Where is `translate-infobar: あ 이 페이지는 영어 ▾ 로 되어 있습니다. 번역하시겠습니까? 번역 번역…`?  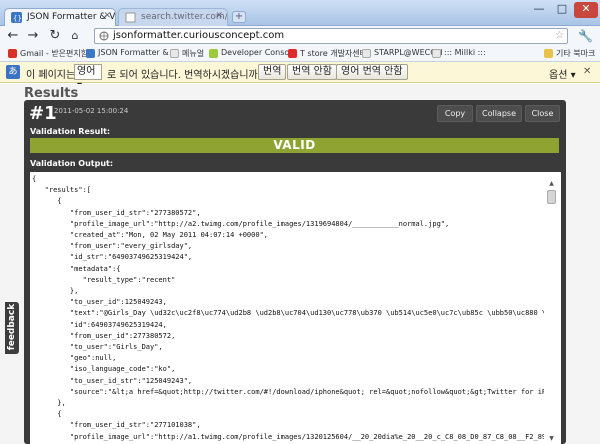
translate-infobar: あ 이 페이지는 영어 ▾ 로 되어 있습니다. 번역하시겠습니까? 번역 번역… is located at coordinates (300, 76).